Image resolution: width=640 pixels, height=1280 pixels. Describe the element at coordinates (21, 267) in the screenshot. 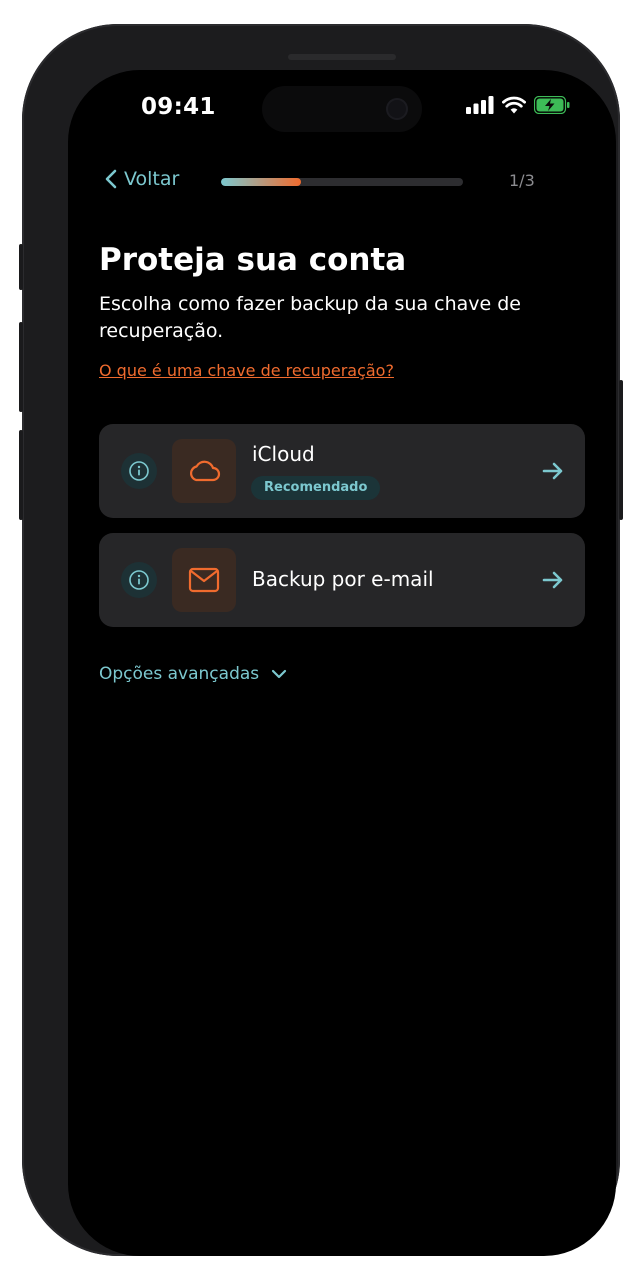

I see `action-button` at that location.